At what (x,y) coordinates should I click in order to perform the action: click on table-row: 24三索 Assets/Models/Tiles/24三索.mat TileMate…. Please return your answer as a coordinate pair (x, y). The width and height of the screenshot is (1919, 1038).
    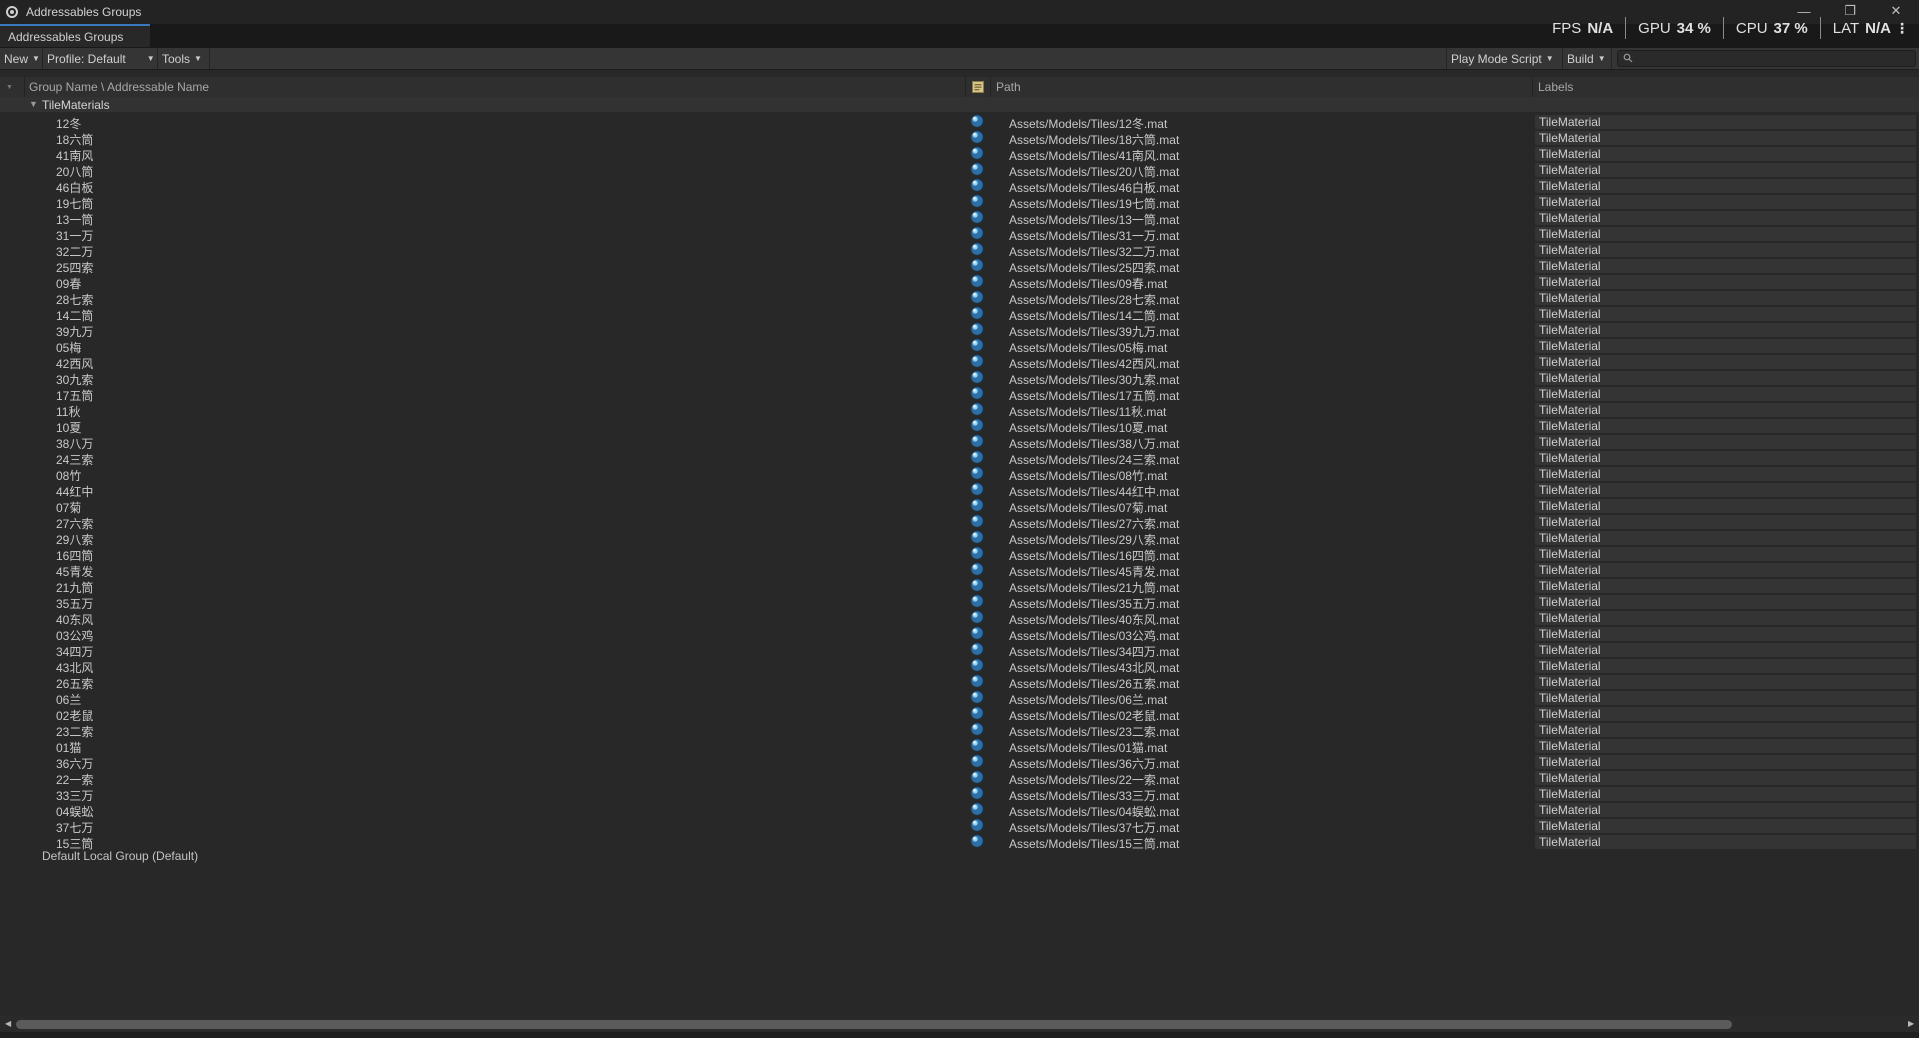
    Looking at the image, I should click on (959, 458).